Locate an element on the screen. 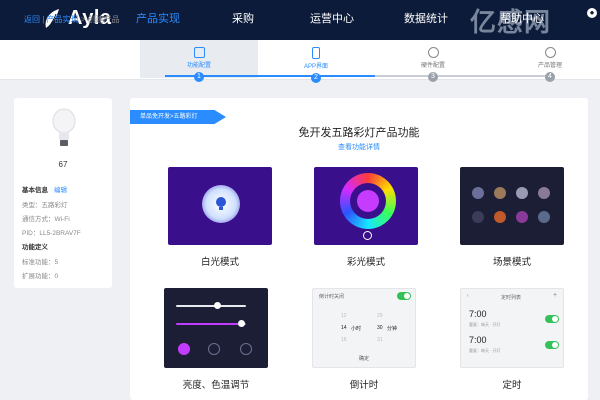 The width and height of the screenshot is (600, 400). countdown-header: 倒计时关闭 is located at coordinates (332, 297).